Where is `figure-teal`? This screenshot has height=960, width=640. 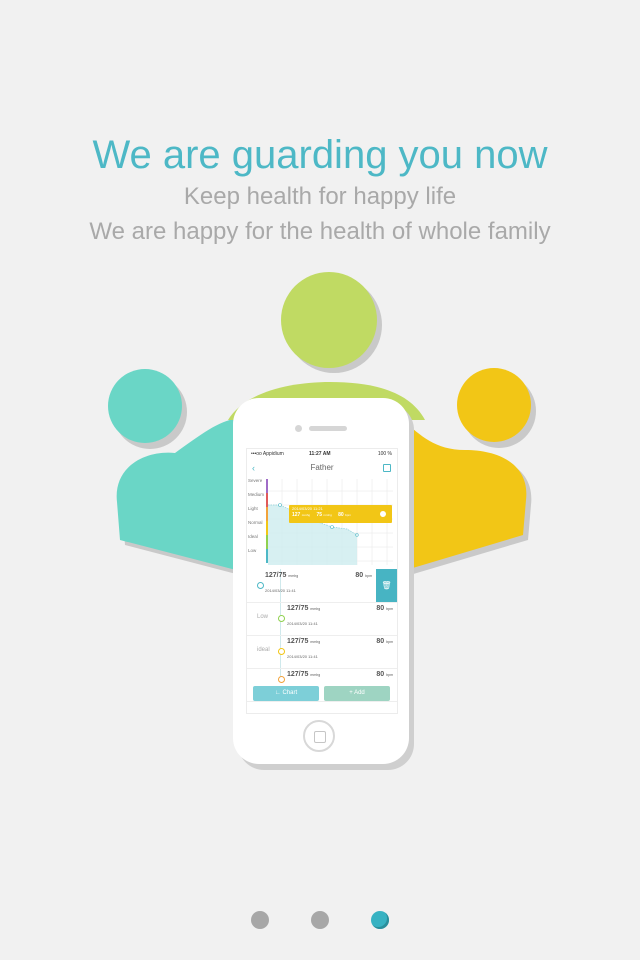
figure-teal is located at coordinates (174, 472).